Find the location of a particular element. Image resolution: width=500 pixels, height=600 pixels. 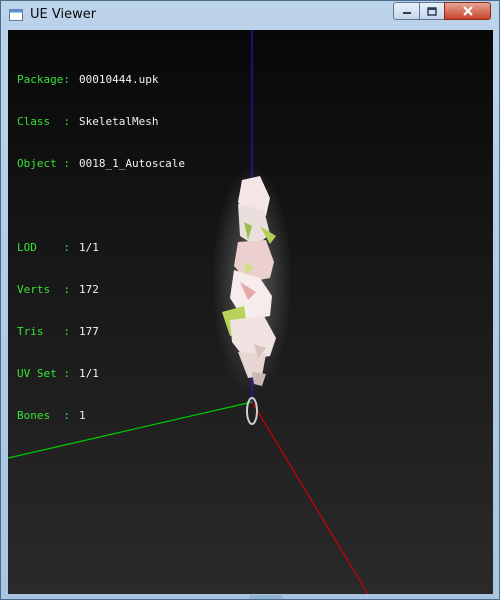

object-label: Object : is located at coordinates (43, 163).